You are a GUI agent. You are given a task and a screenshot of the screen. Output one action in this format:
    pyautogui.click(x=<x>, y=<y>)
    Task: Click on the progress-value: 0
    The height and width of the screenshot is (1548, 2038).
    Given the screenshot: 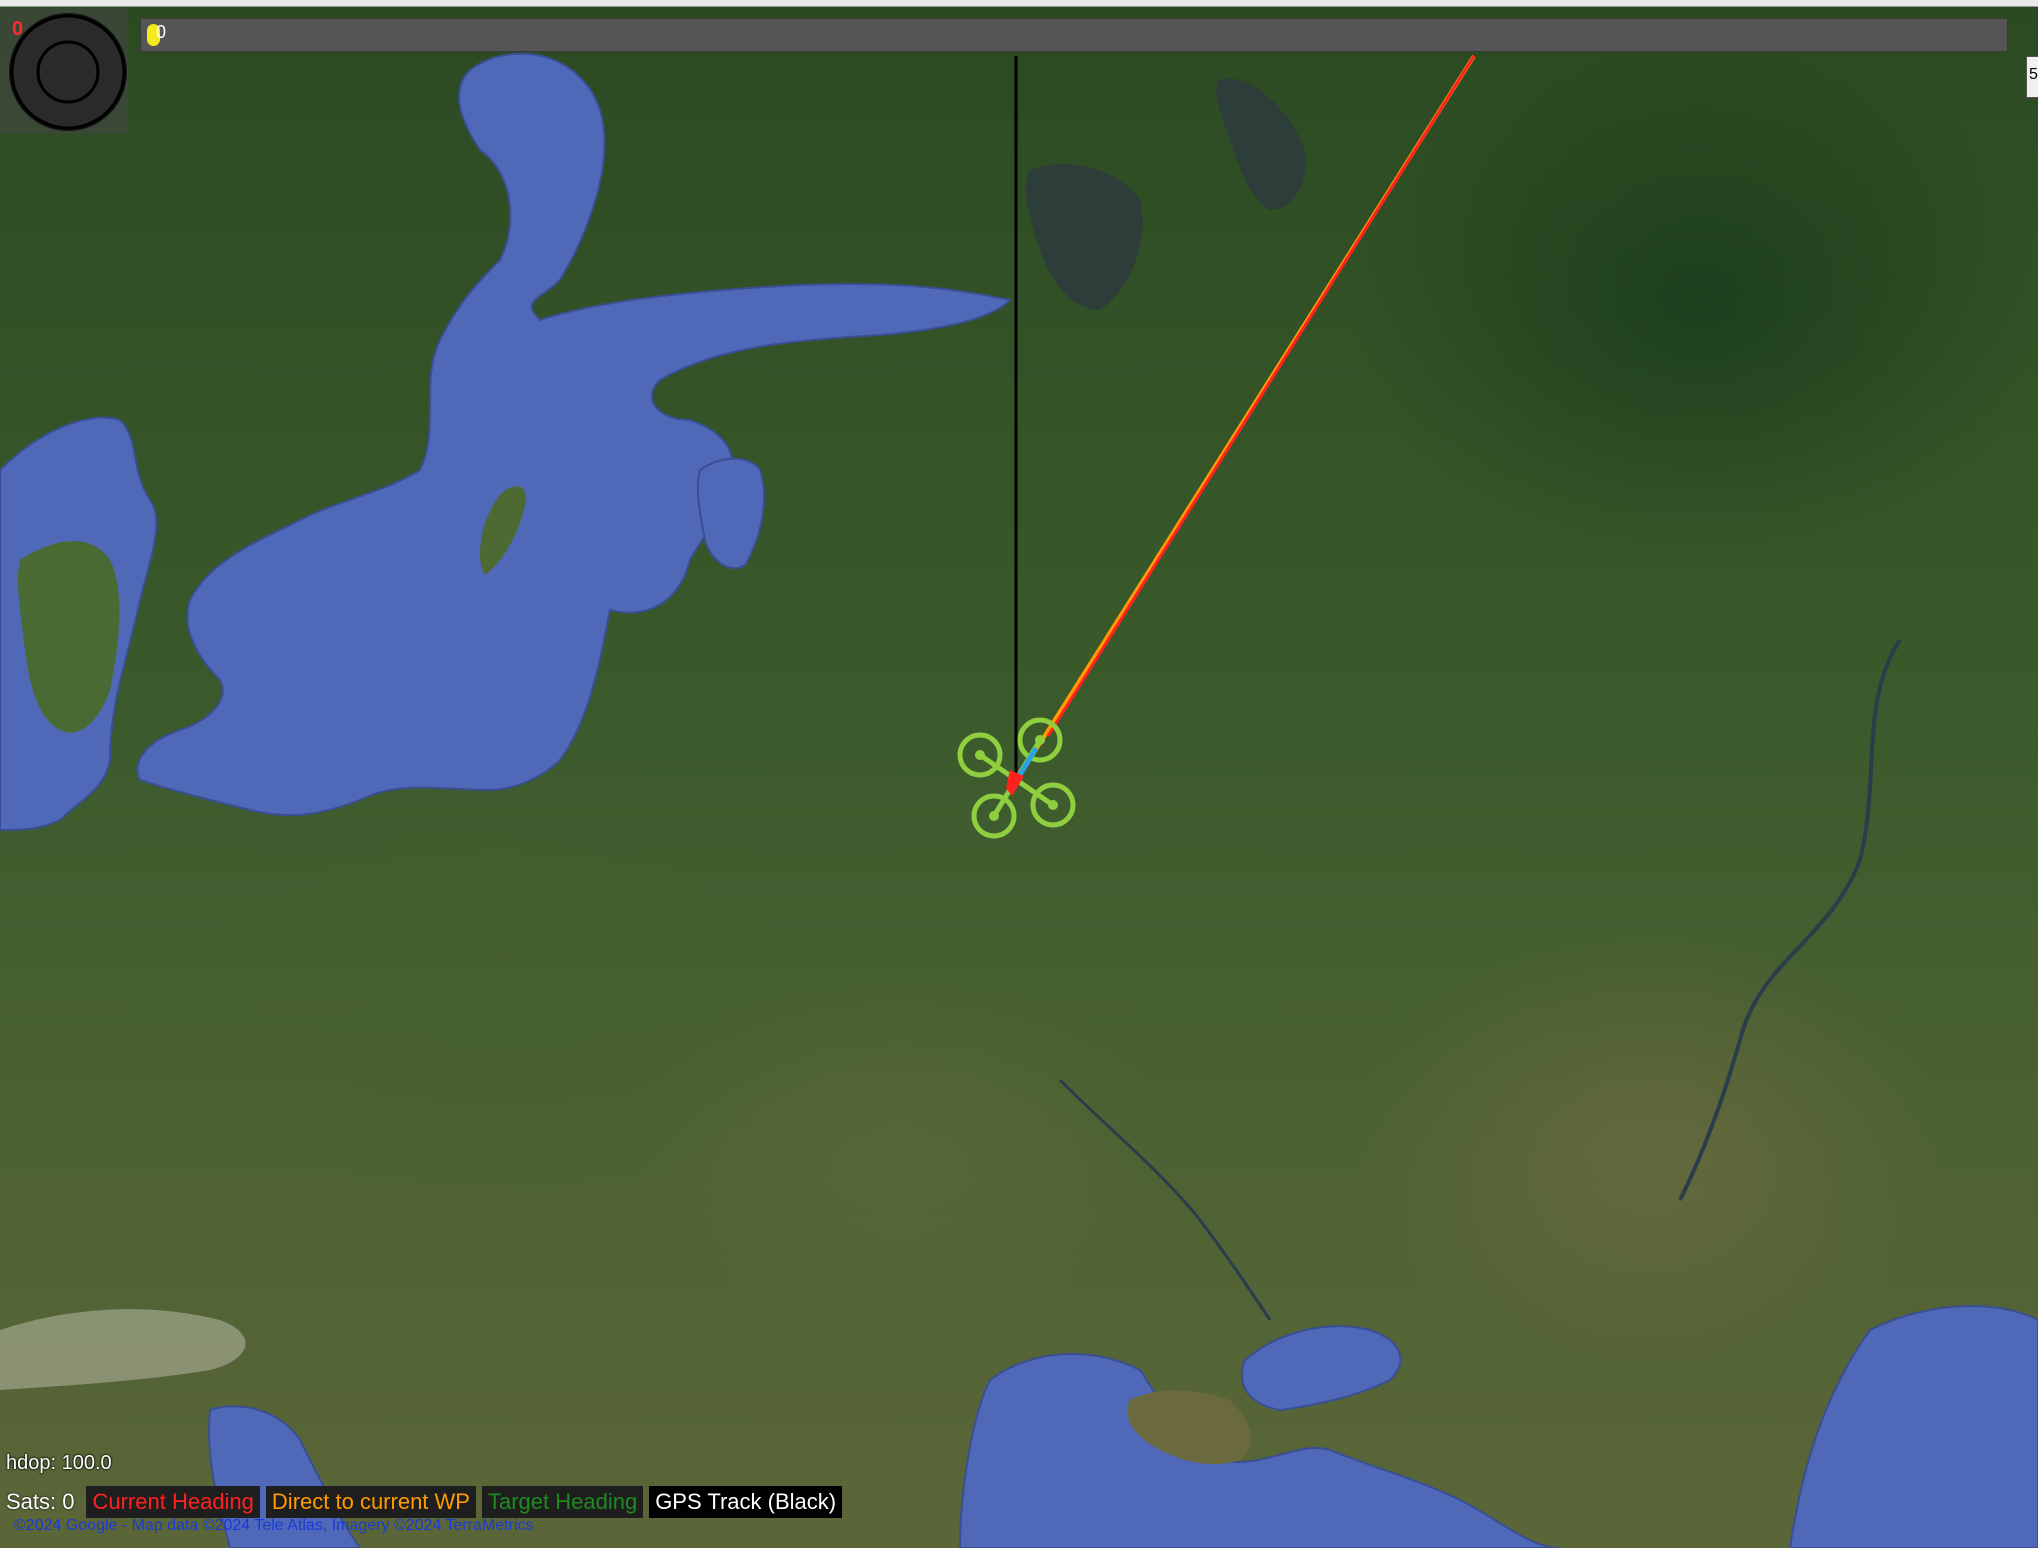 What is the action you would take?
    pyautogui.click(x=161, y=32)
    